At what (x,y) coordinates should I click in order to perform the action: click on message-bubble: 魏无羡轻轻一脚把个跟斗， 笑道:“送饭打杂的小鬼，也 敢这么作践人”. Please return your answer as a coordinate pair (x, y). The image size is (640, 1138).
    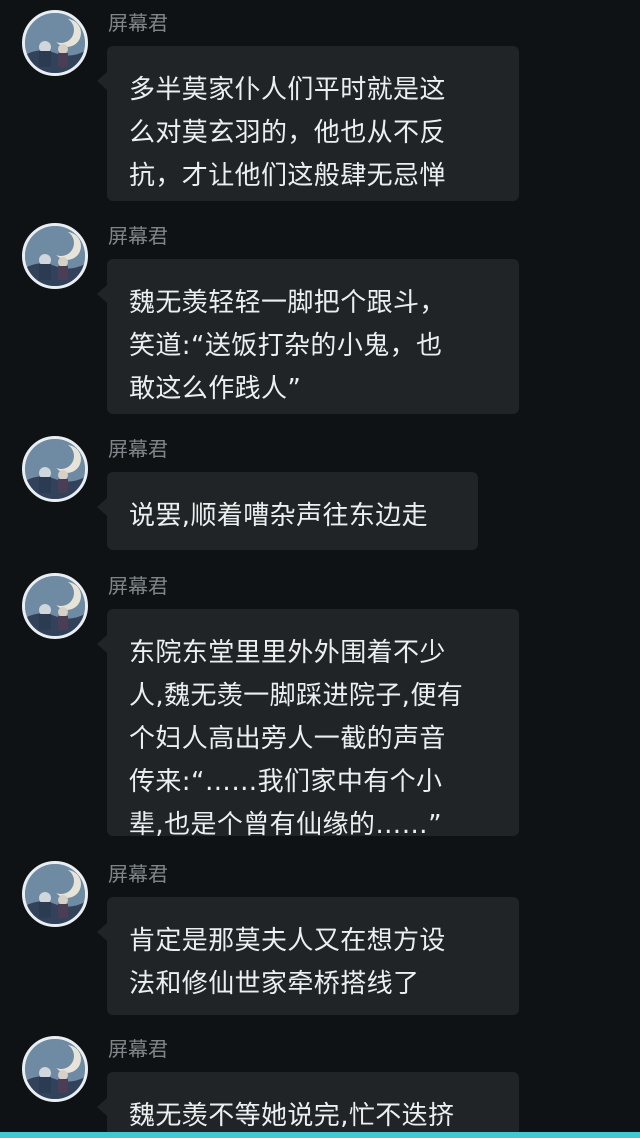
    Looking at the image, I should click on (308, 336).